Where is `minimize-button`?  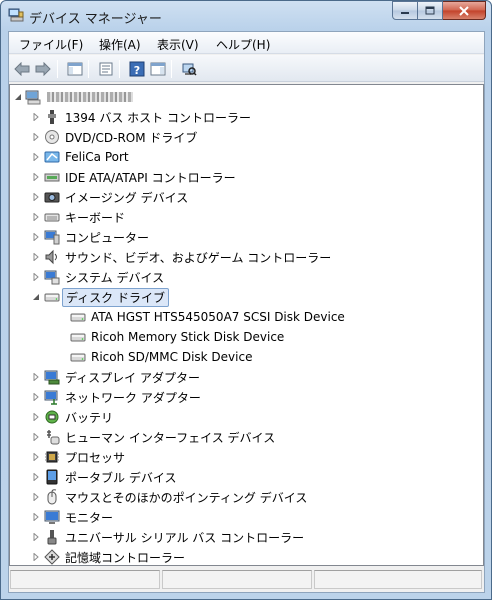 minimize-button is located at coordinates (405, 10).